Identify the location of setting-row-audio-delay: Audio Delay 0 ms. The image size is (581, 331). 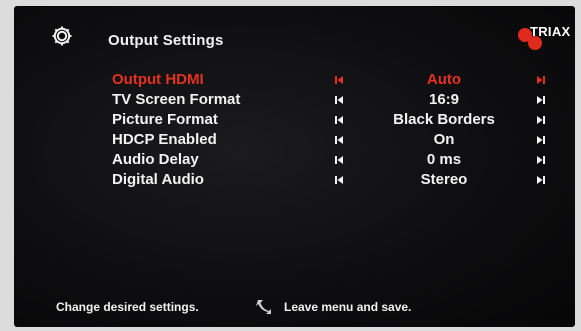
(294, 160).